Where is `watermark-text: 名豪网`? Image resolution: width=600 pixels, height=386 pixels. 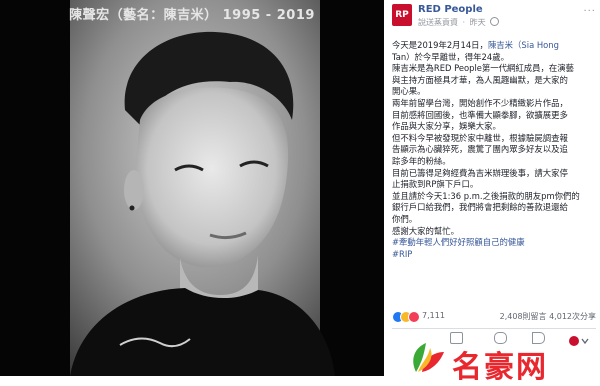
watermark-text: 名豪网 is located at coordinates (500, 367).